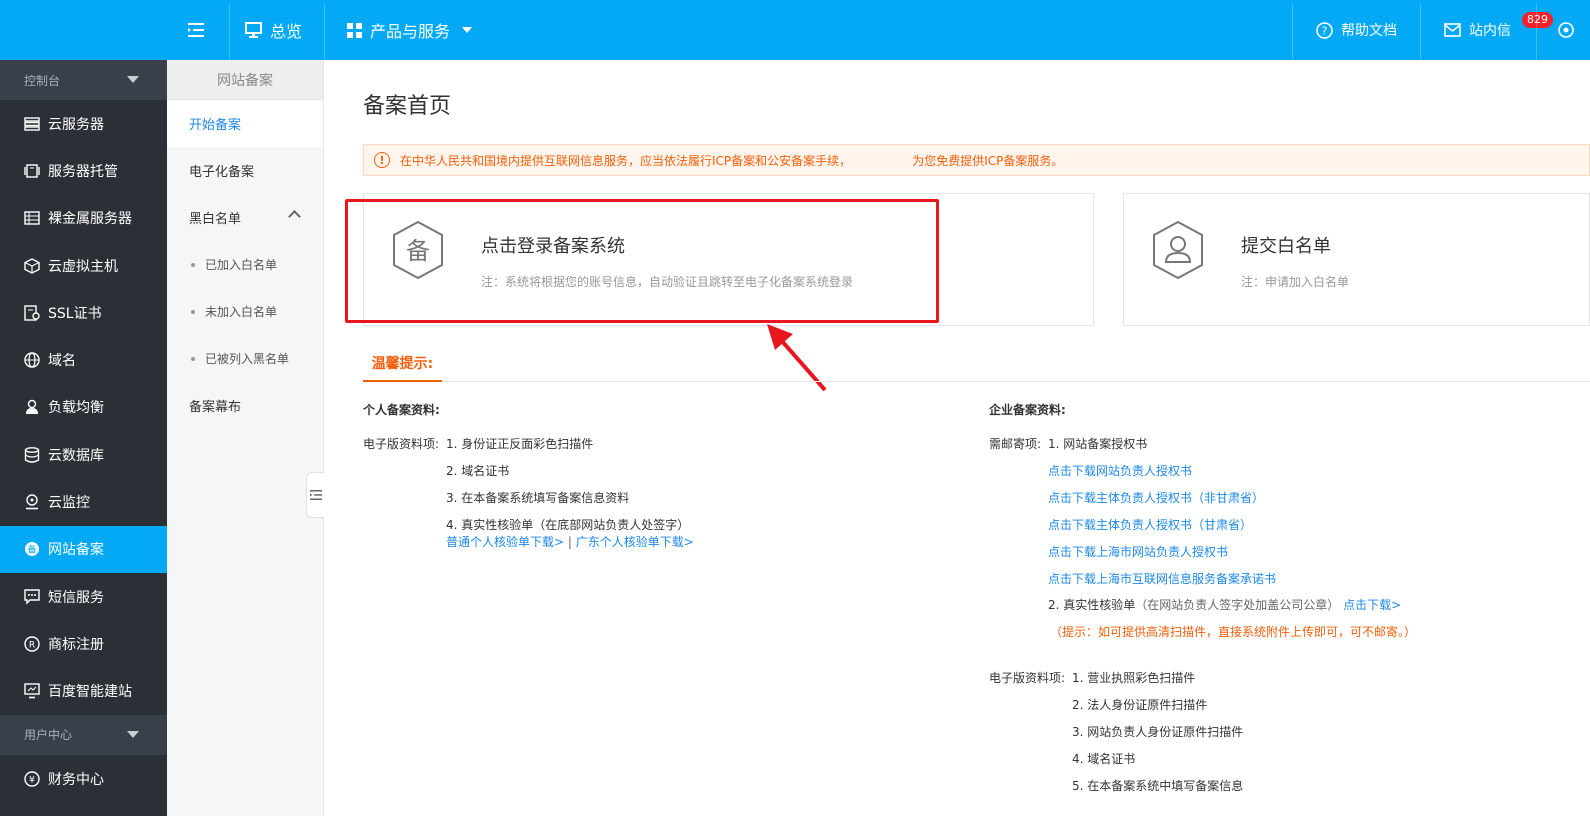  I want to click on collapse-submenu-button, so click(315, 495).